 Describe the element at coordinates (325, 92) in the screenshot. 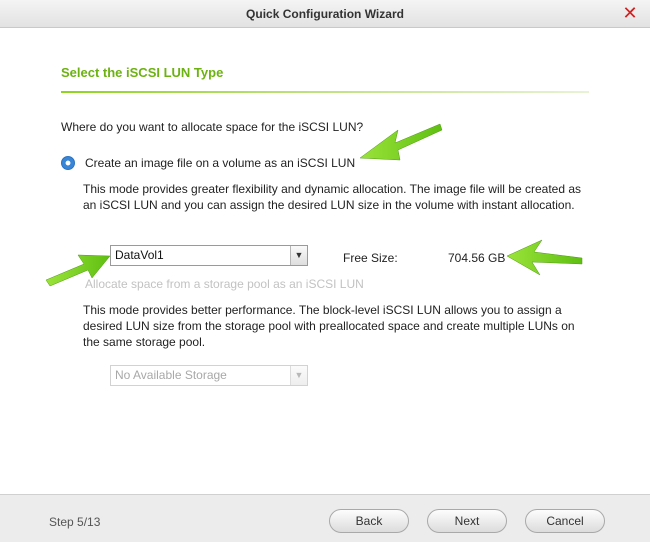

I see `section-divider` at that location.